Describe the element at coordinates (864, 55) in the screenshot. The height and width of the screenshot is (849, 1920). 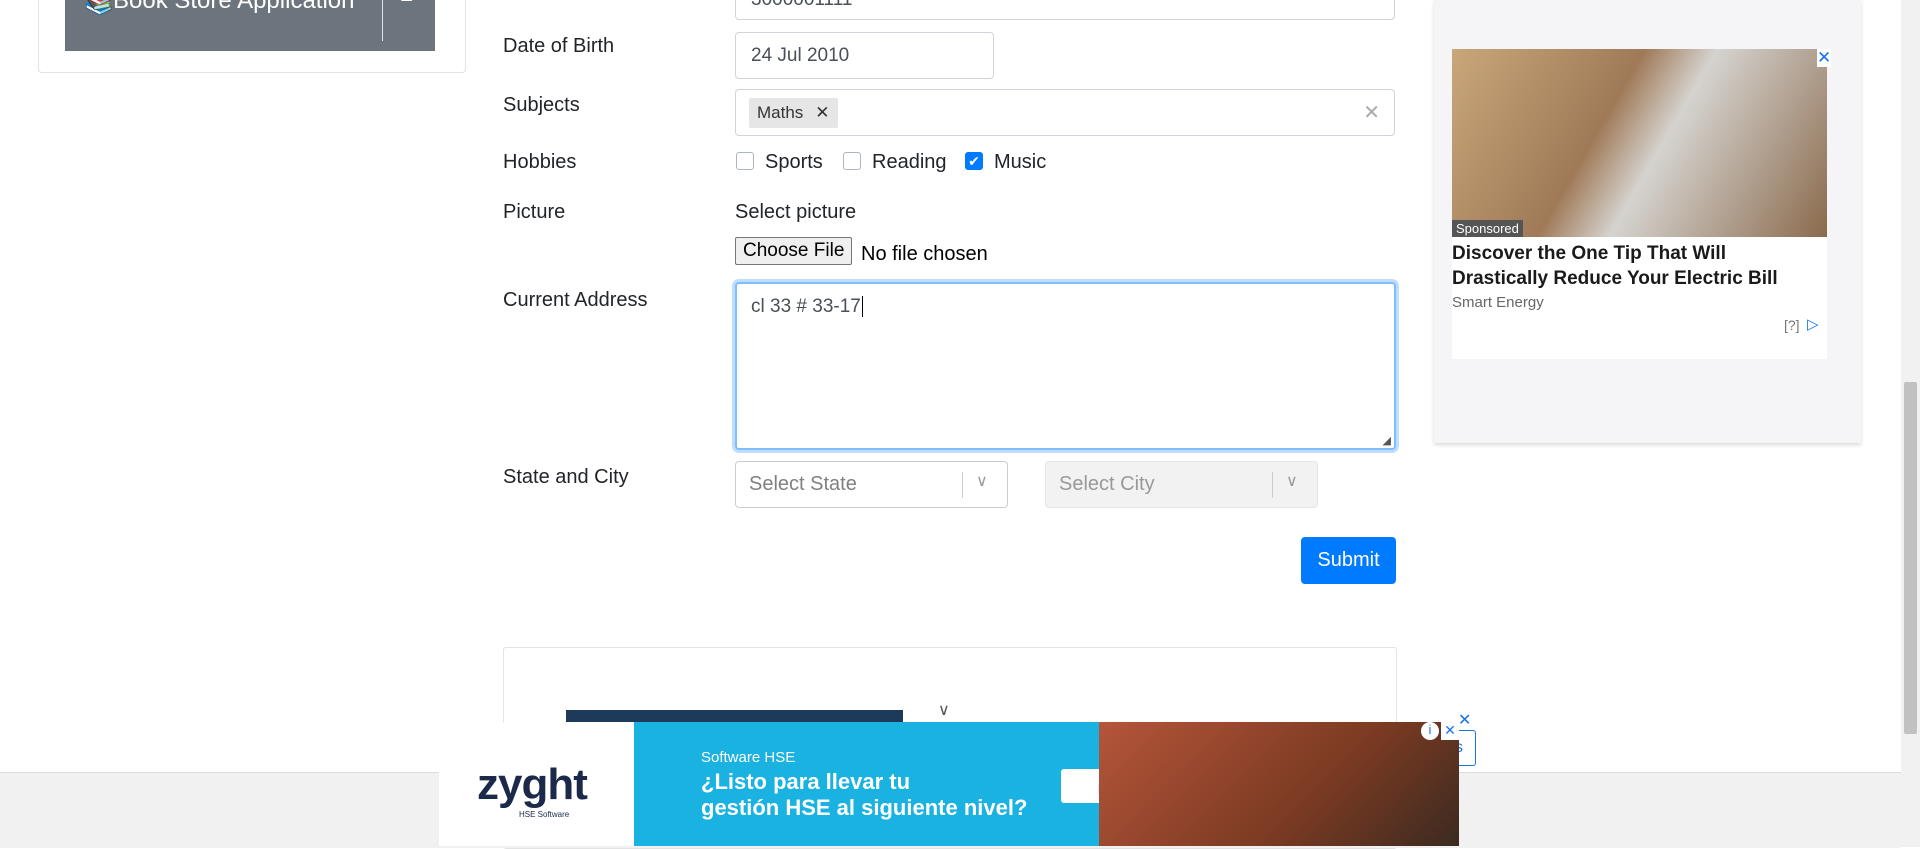
I see `dob-input: 24 Jul 2010` at that location.